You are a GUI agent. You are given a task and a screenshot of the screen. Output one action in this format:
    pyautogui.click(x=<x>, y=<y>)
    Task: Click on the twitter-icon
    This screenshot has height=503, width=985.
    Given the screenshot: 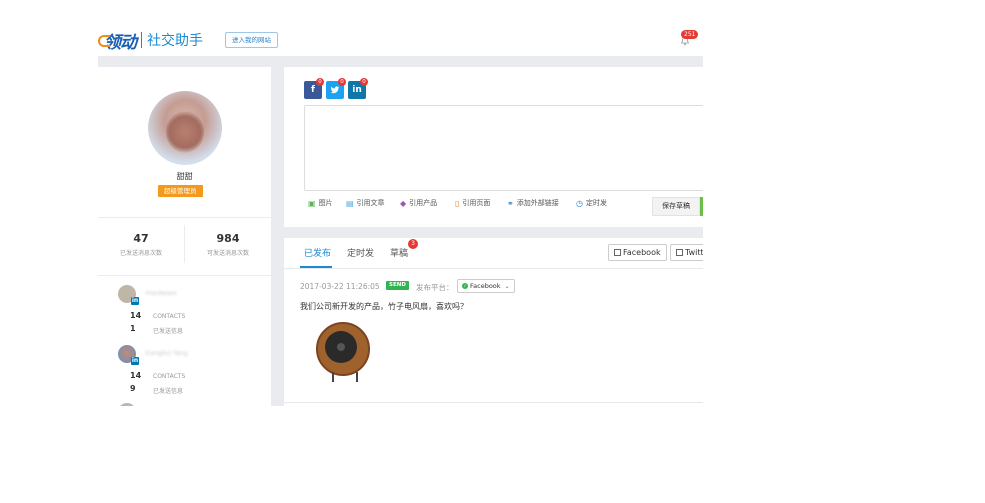 What is the action you would take?
    pyautogui.click(x=334, y=90)
    